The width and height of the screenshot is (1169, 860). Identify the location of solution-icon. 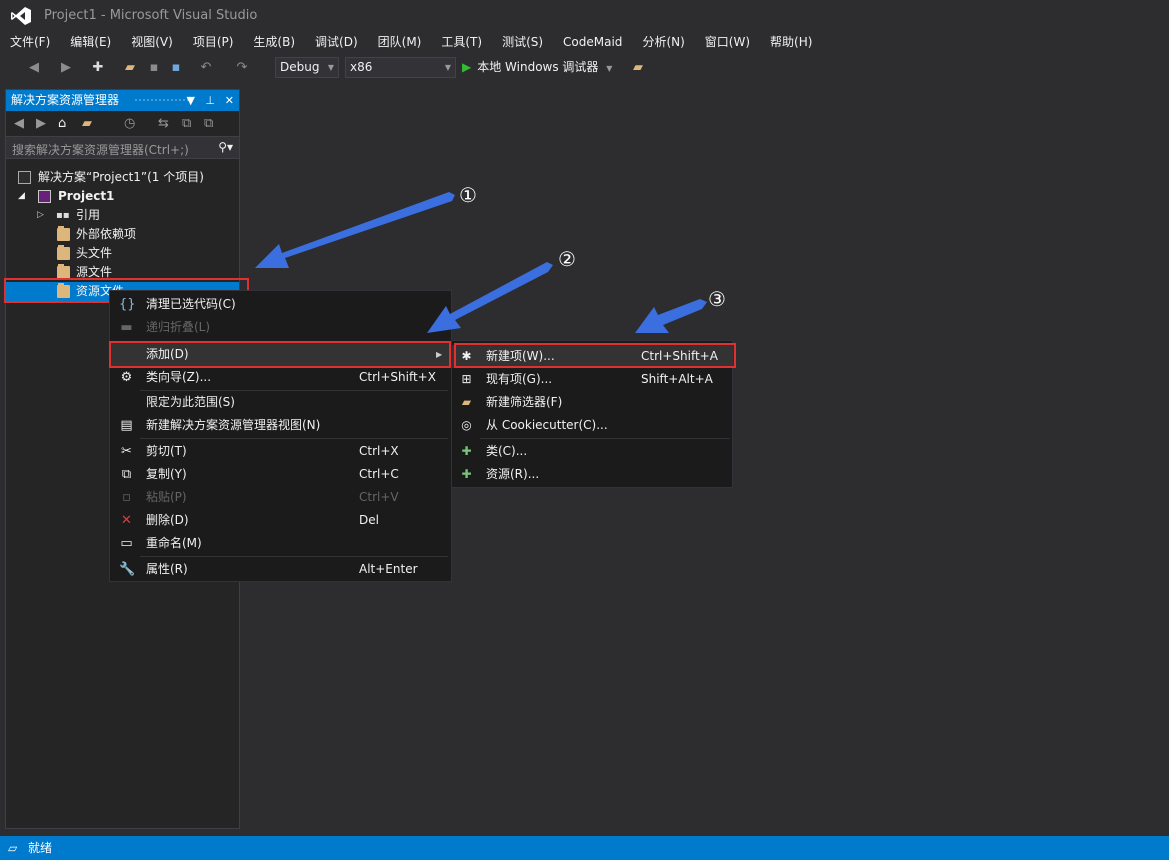
(24, 177).